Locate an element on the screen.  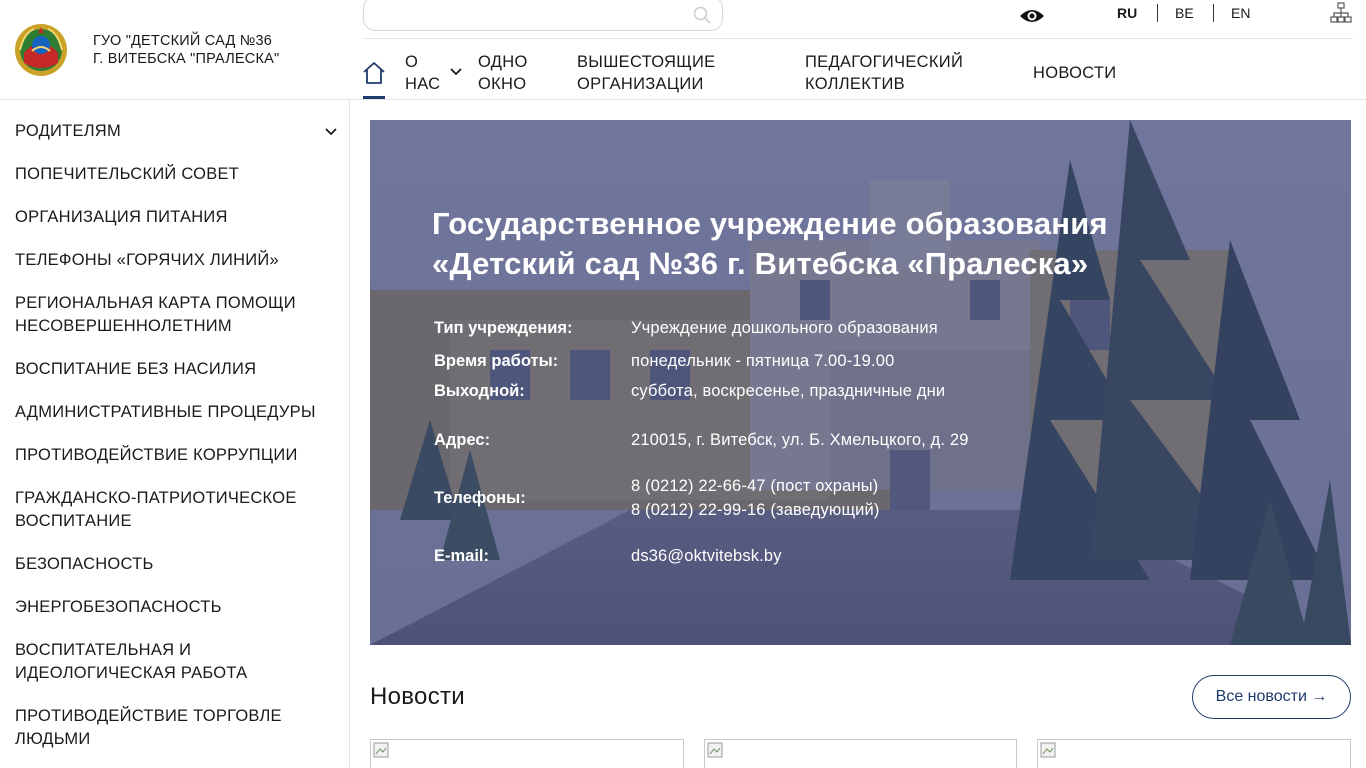
nav-label-line: ВЫШЕСТОЯЩИЕ is located at coordinates (646, 62).